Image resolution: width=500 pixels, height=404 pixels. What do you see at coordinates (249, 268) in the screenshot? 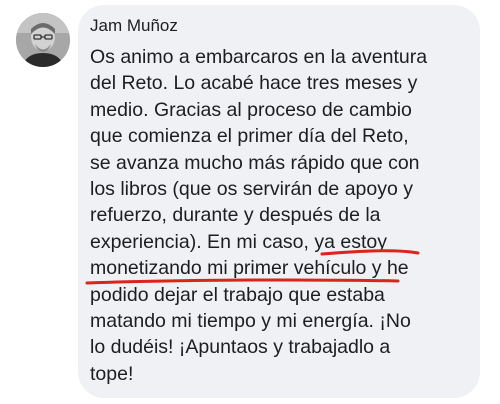
I see `comment-line: monetizando mi primer vehículo y he` at bounding box center [249, 268].